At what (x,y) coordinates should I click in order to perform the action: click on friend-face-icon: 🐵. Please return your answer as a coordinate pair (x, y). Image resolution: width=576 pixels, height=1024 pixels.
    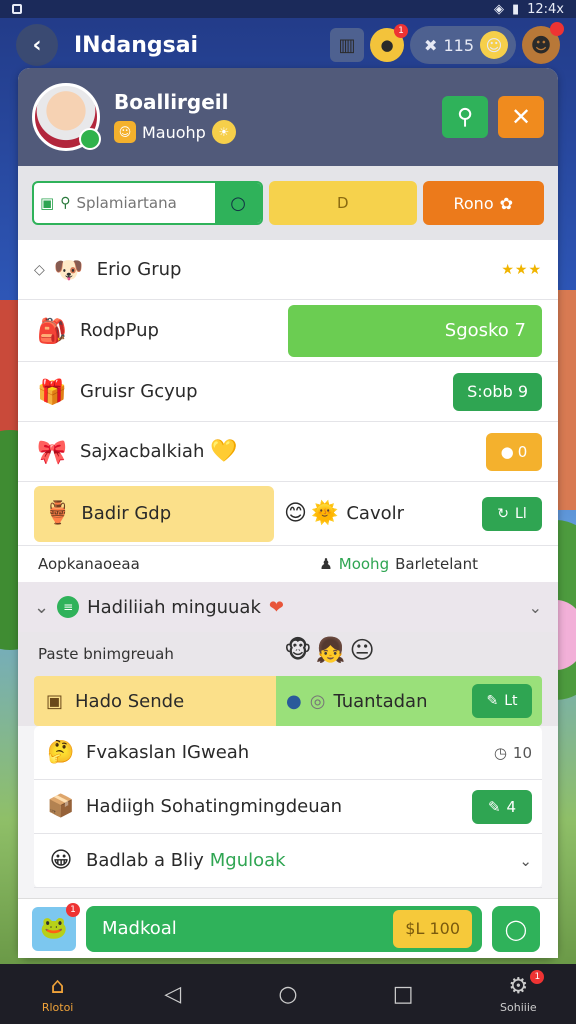
    Looking at the image, I should click on (298, 650).